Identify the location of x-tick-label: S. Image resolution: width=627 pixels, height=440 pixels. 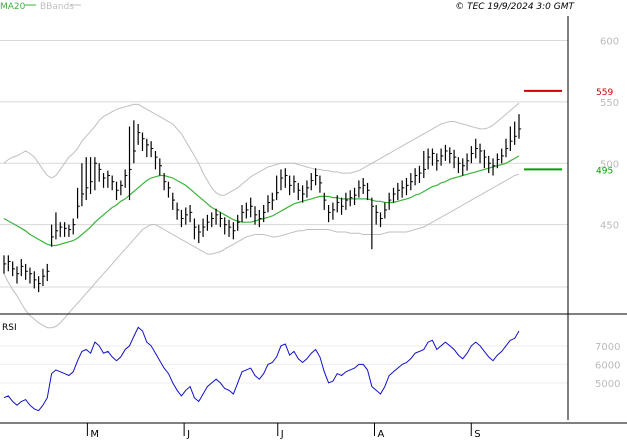
(477, 434).